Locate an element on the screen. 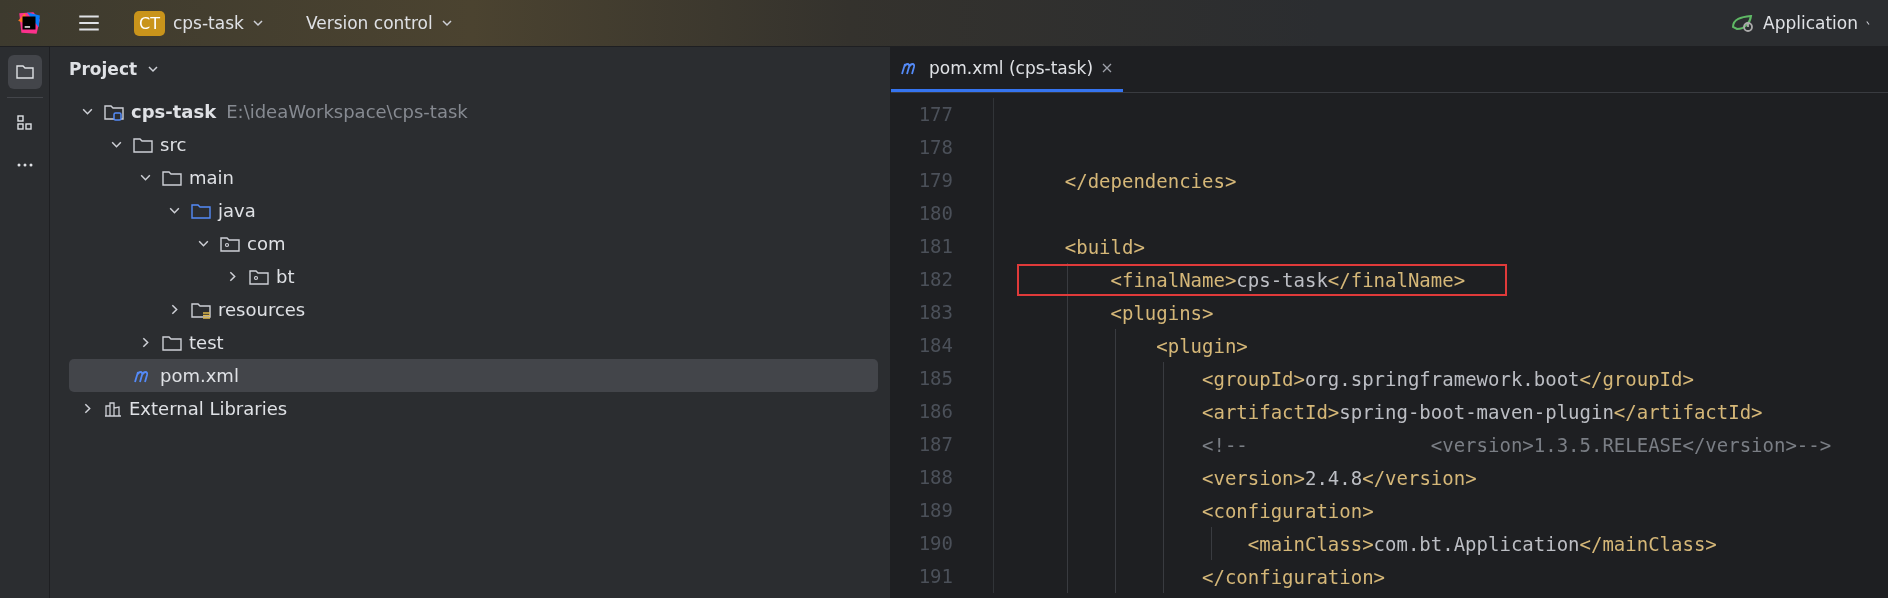 The image size is (1888, 598). code-line: <groupId>org.springframework.boot</groupId> is located at coordinates (1448, 379).